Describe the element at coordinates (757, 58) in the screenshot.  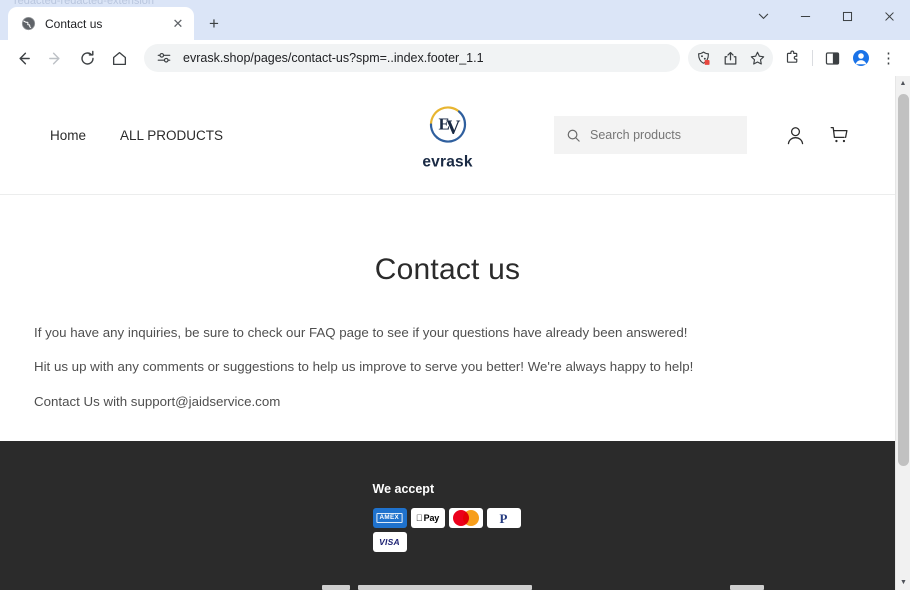
I see `star-icon` at that location.